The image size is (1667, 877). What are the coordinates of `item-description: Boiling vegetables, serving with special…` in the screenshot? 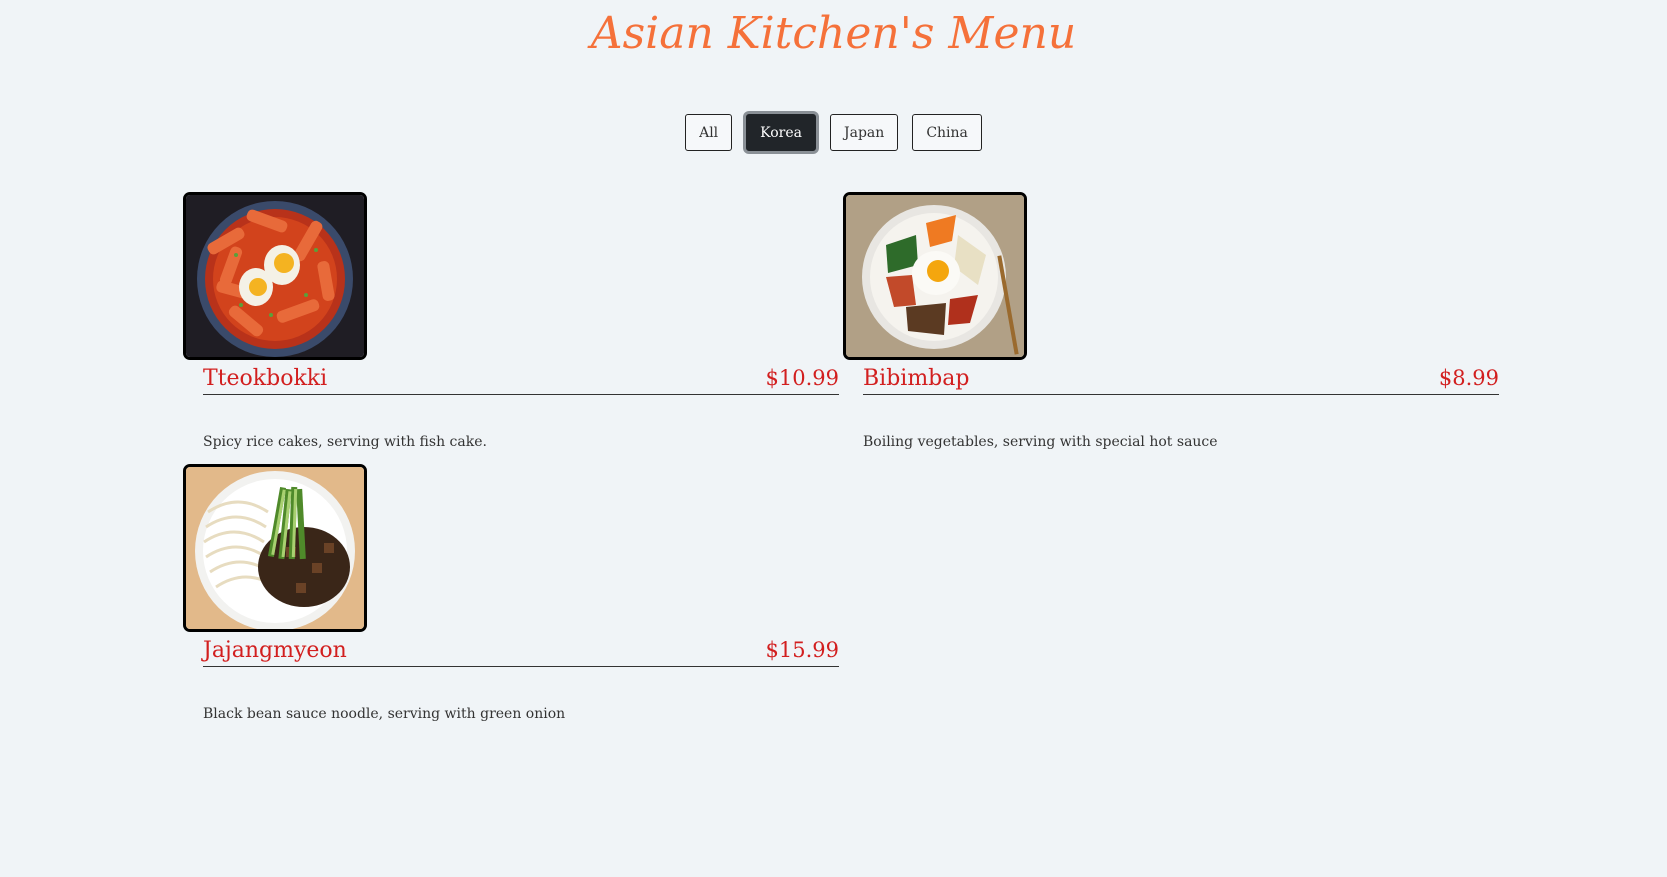 It's located at (1040, 442).